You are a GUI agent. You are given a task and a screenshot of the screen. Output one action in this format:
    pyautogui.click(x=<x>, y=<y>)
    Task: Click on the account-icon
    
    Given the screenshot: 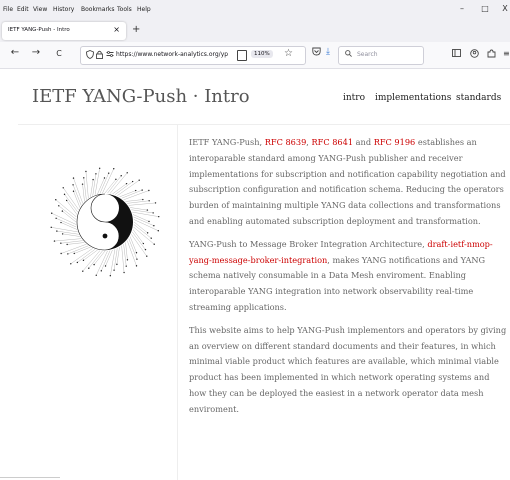 What is the action you would take?
    pyautogui.click(x=474, y=54)
    